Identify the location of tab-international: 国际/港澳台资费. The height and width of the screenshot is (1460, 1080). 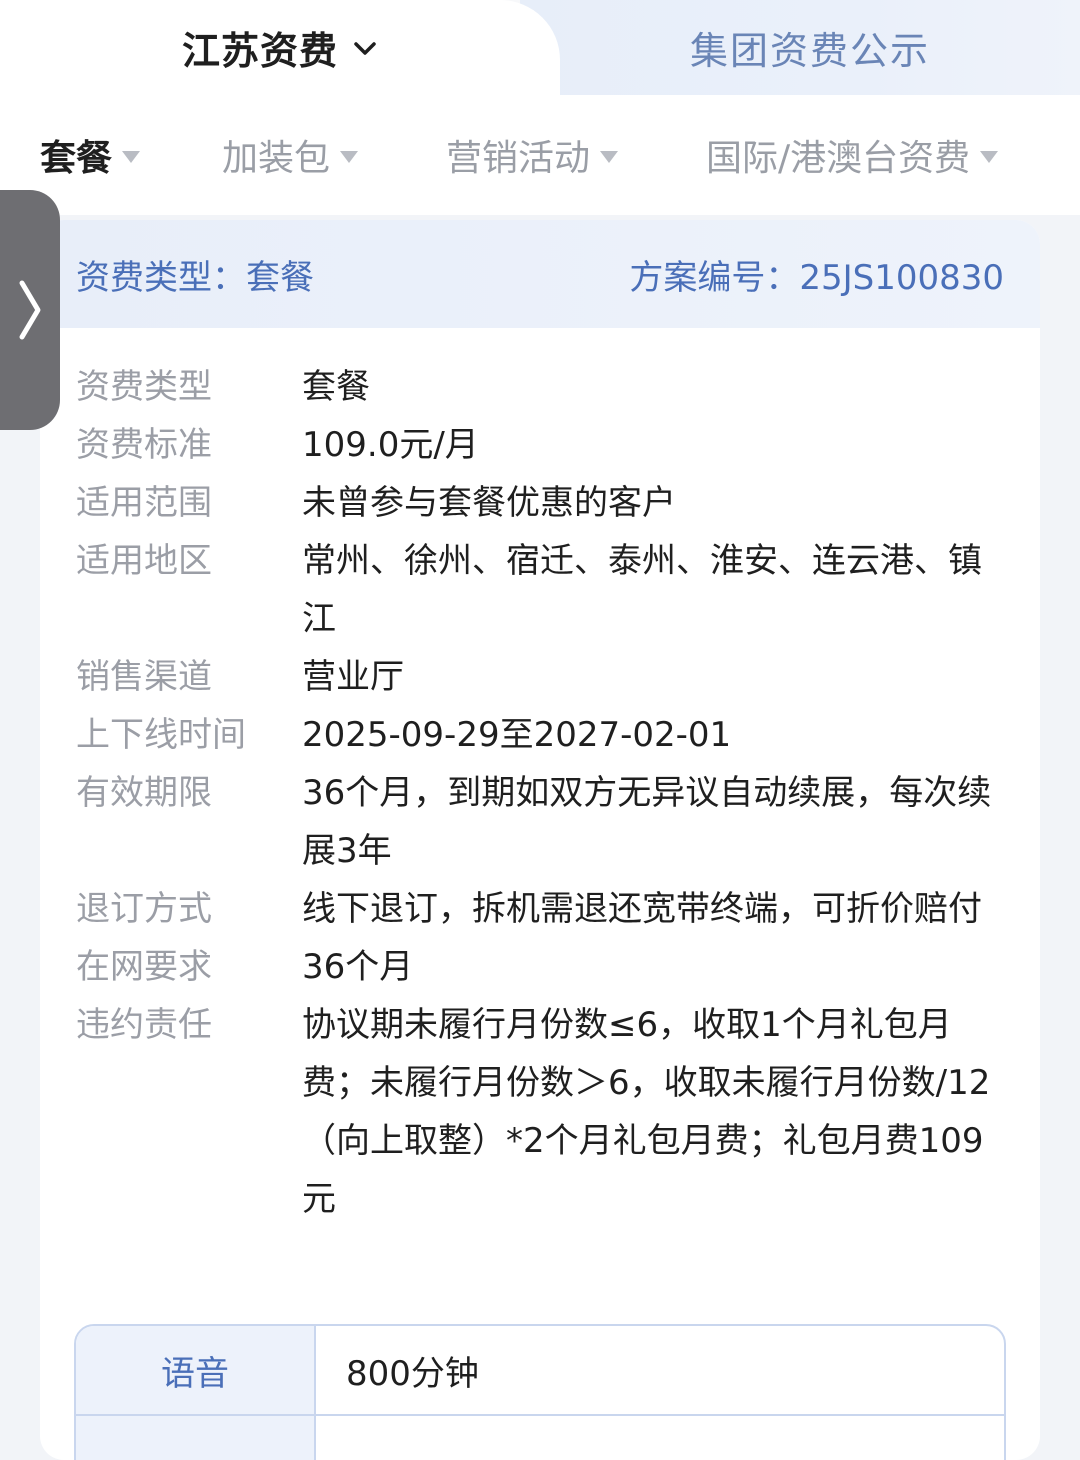
(852, 155).